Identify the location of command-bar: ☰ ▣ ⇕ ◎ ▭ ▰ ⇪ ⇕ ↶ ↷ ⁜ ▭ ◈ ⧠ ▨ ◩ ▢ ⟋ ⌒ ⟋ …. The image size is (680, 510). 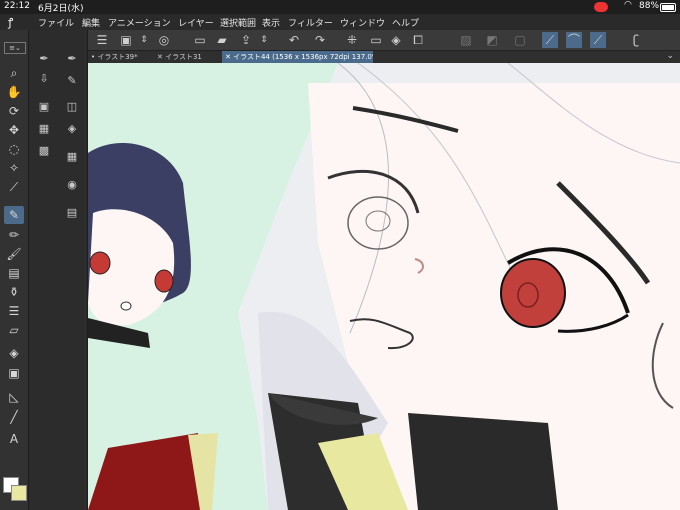
(384, 40).